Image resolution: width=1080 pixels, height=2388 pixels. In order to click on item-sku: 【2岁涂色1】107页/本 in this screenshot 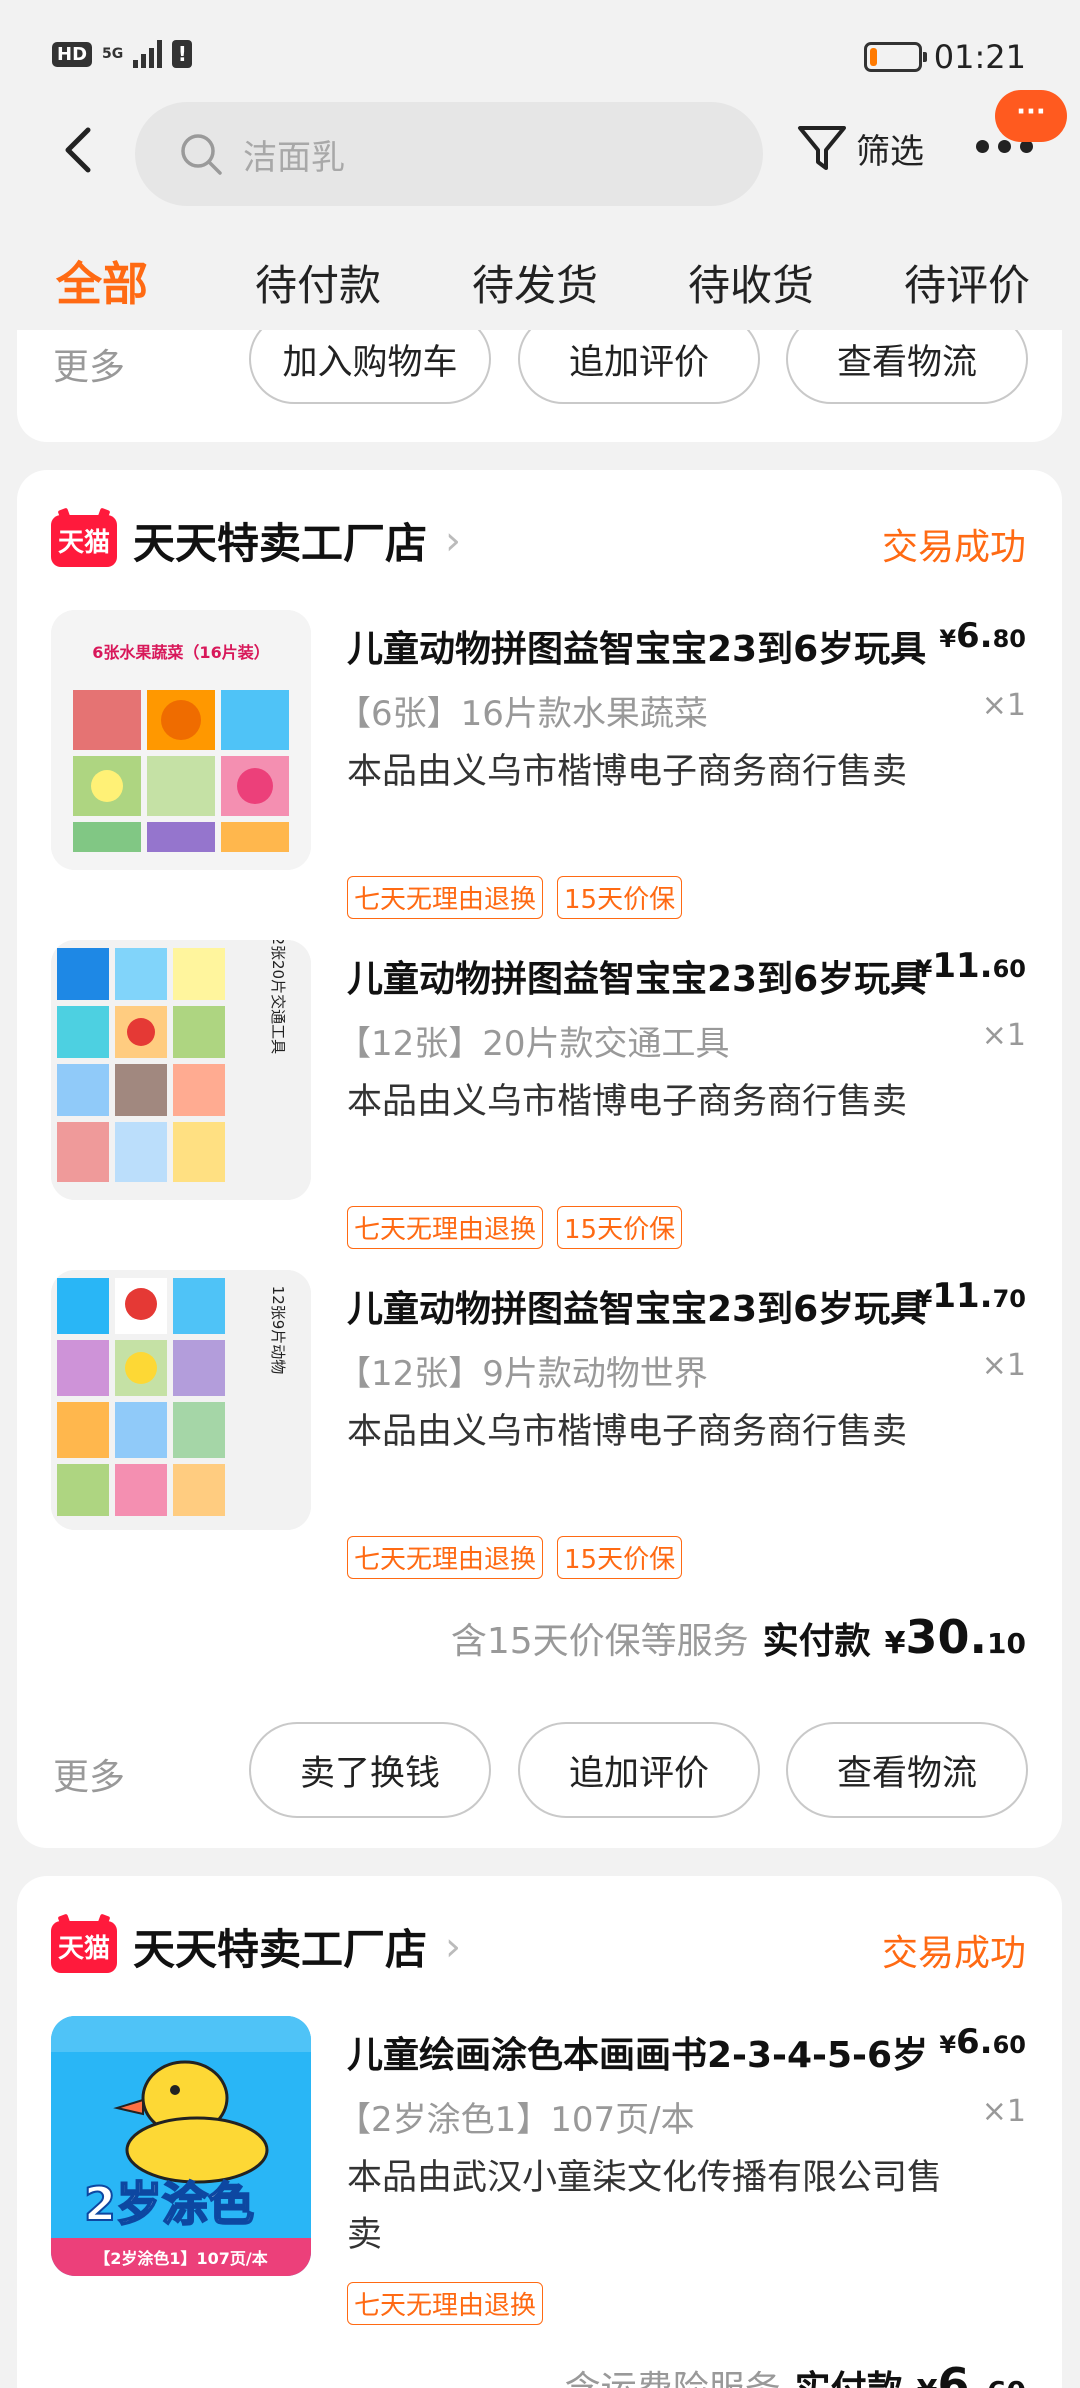, I will do `click(516, 2120)`.